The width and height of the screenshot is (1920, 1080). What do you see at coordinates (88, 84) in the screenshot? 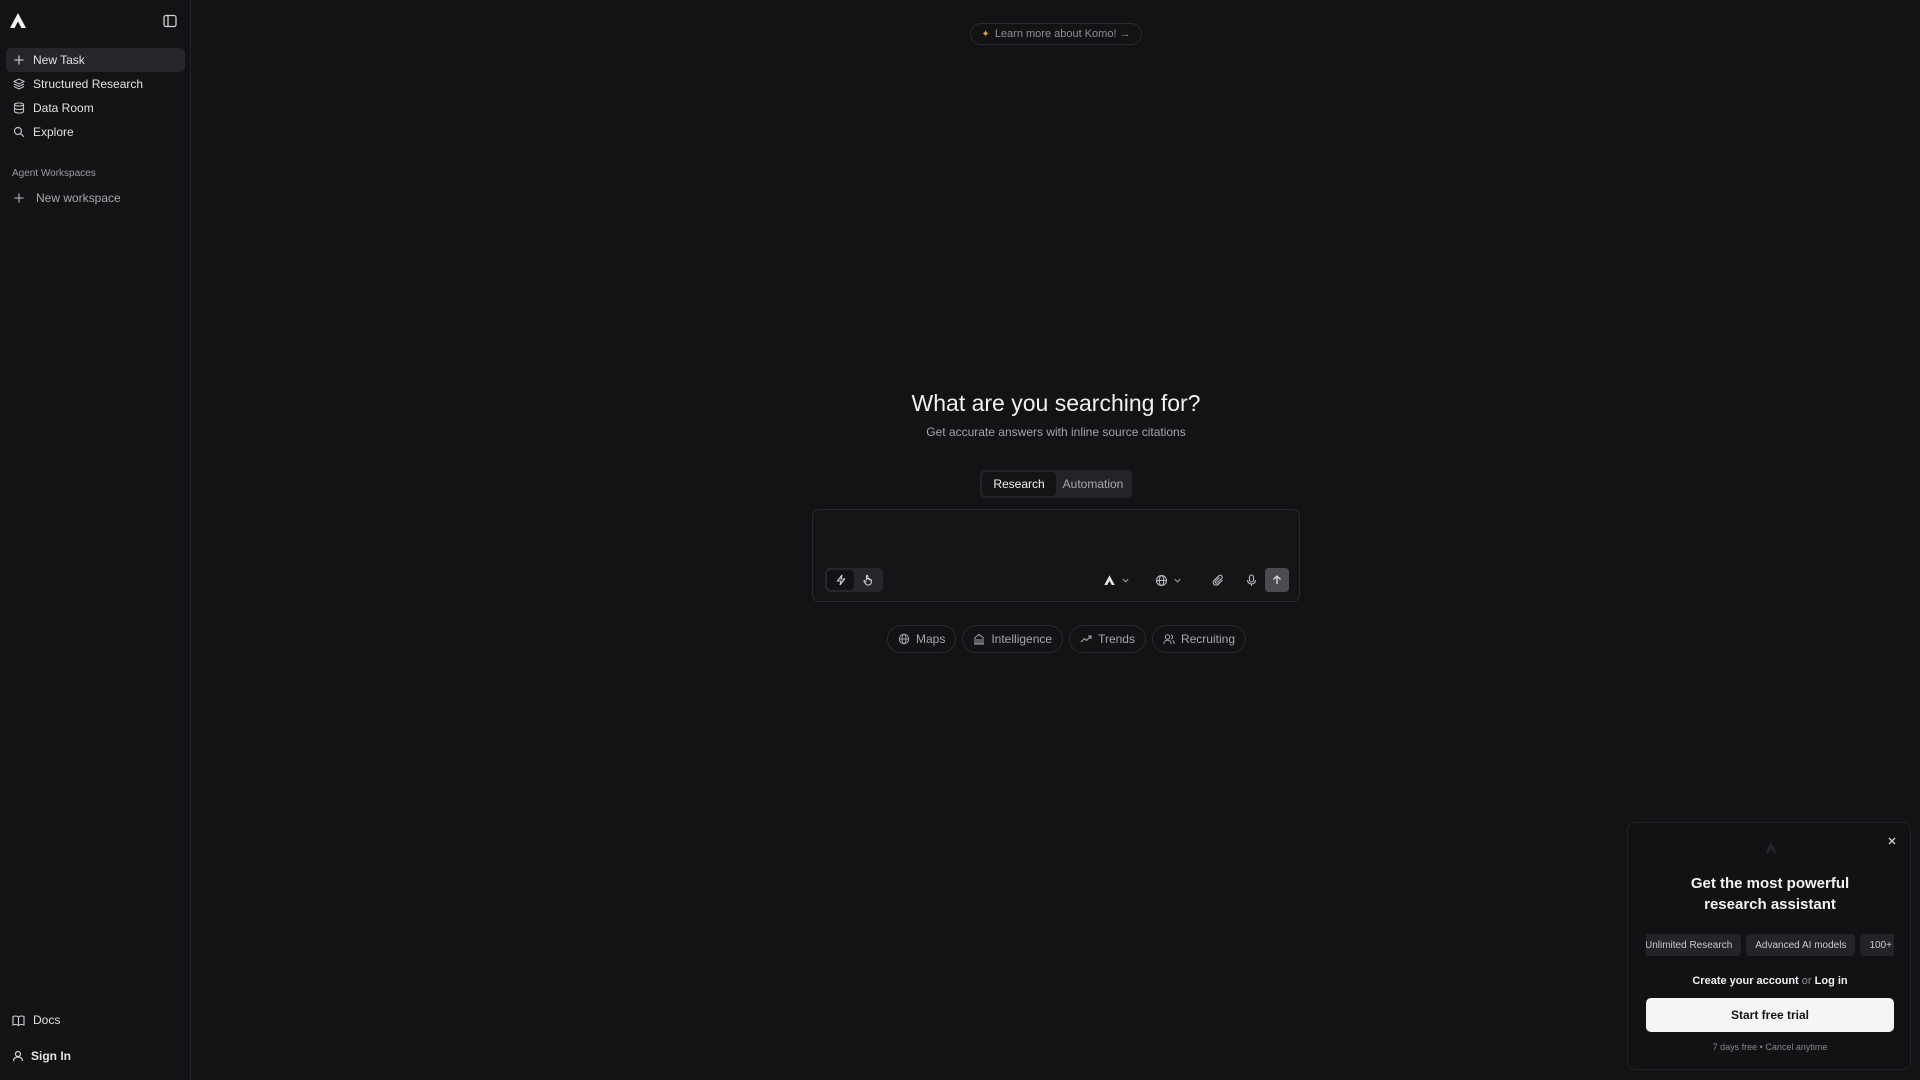
I see `sidebar-item-label: Structured Research` at bounding box center [88, 84].